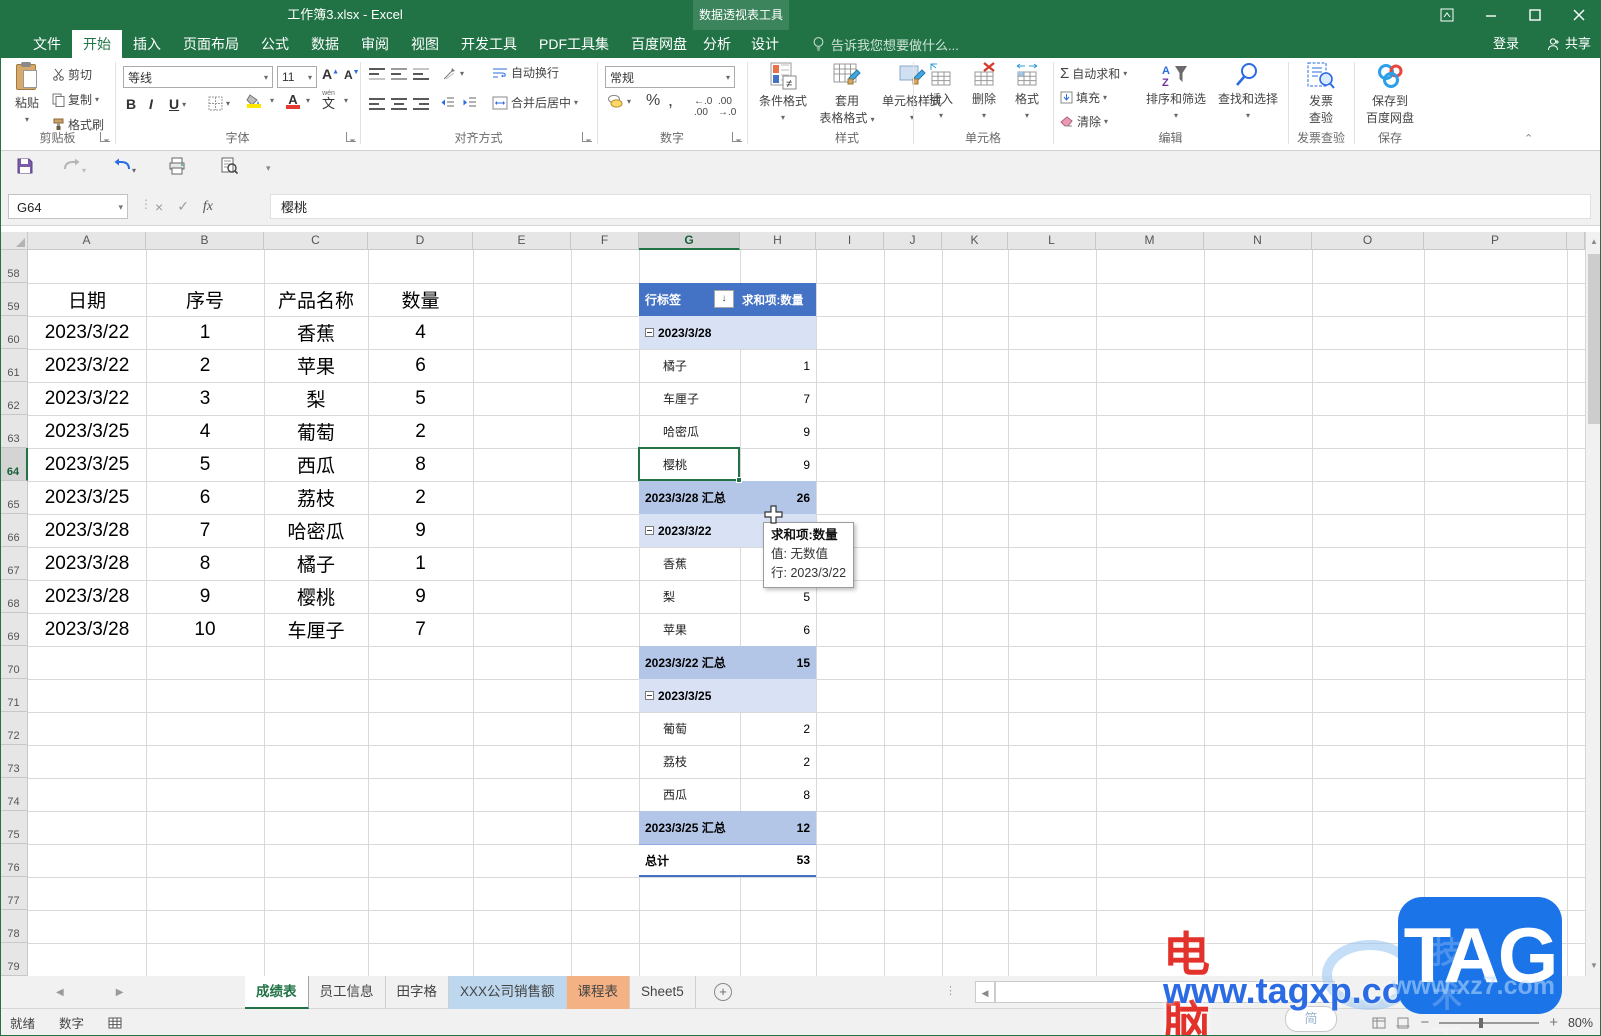  Describe the element at coordinates (659, 44) in the screenshot. I see `menu-tab-百度网盘: 百度网盘` at that location.